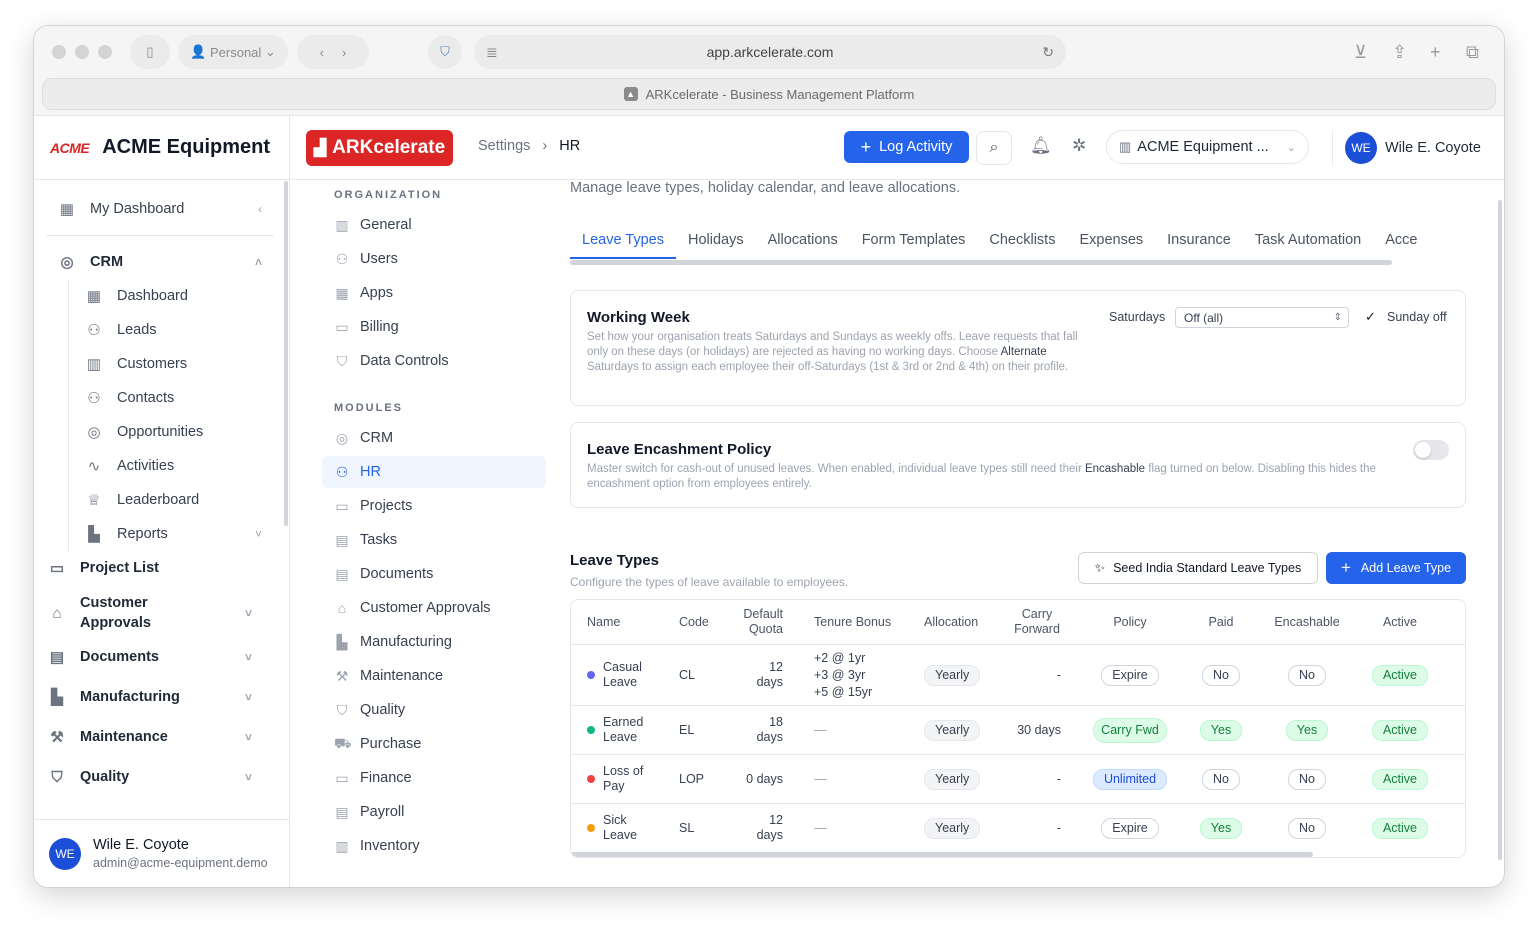  Describe the element at coordinates (160, 568) in the screenshot. I see `sidebar-item-project-list: ▭ Project List` at that location.